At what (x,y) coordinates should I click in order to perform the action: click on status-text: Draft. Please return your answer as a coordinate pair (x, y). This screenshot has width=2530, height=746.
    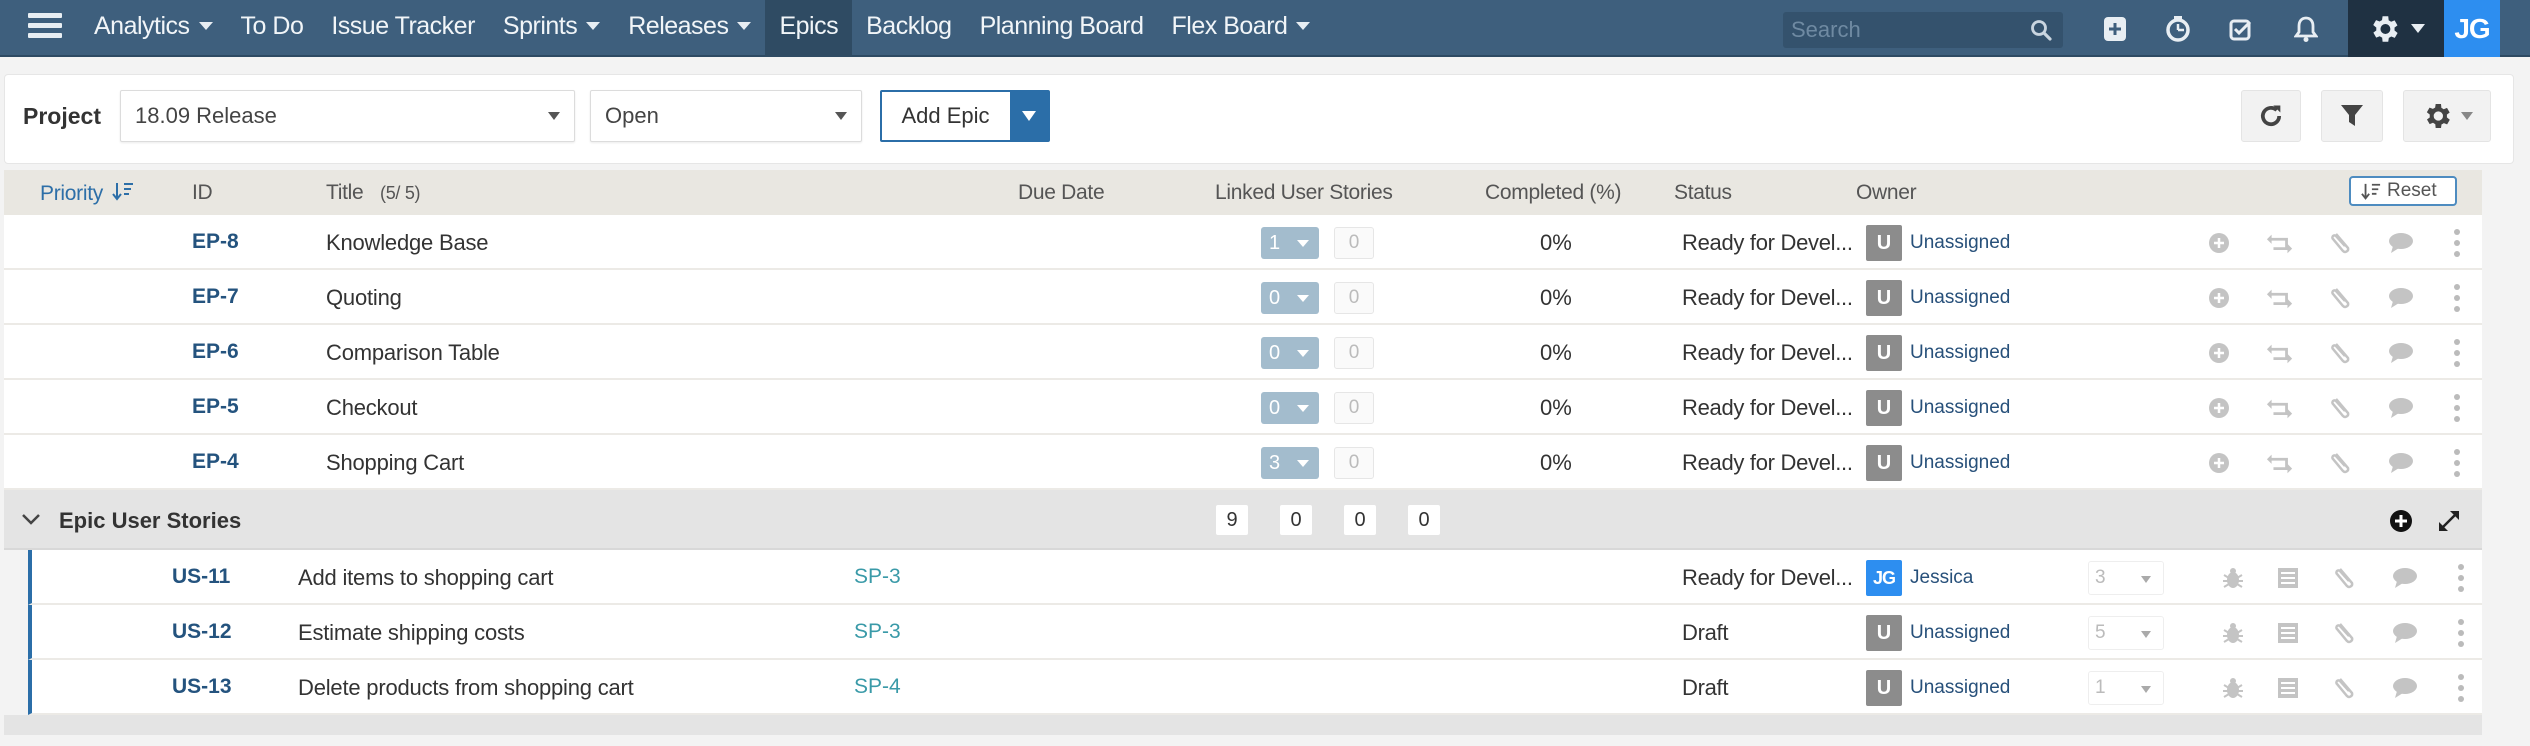
    Looking at the image, I should click on (1705, 688).